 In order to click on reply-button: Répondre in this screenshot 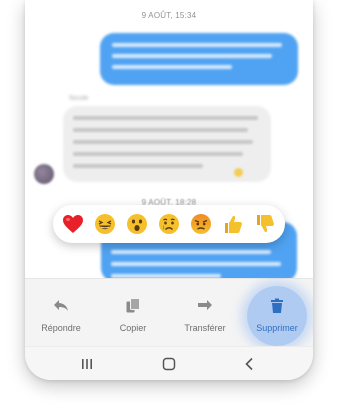, I will do `click(61, 313)`.